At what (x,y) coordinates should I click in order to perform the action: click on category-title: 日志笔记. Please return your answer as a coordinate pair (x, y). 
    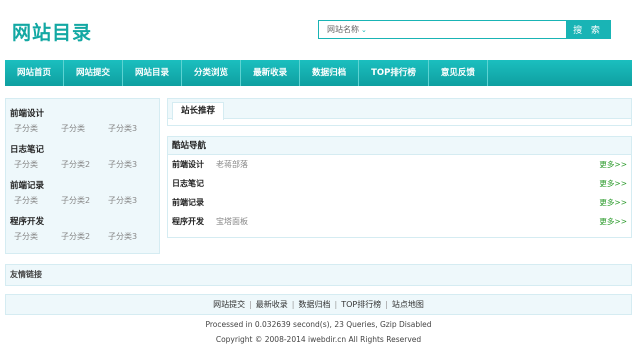
    Looking at the image, I should click on (82, 150).